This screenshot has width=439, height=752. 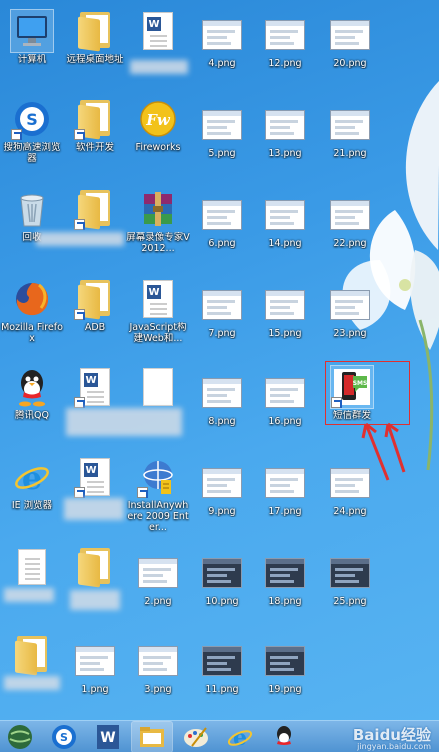 What do you see at coordinates (222, 221) in the screenshot?
I see `desktop-icon-6-png: 6.png` at bounding box center [222, 221].